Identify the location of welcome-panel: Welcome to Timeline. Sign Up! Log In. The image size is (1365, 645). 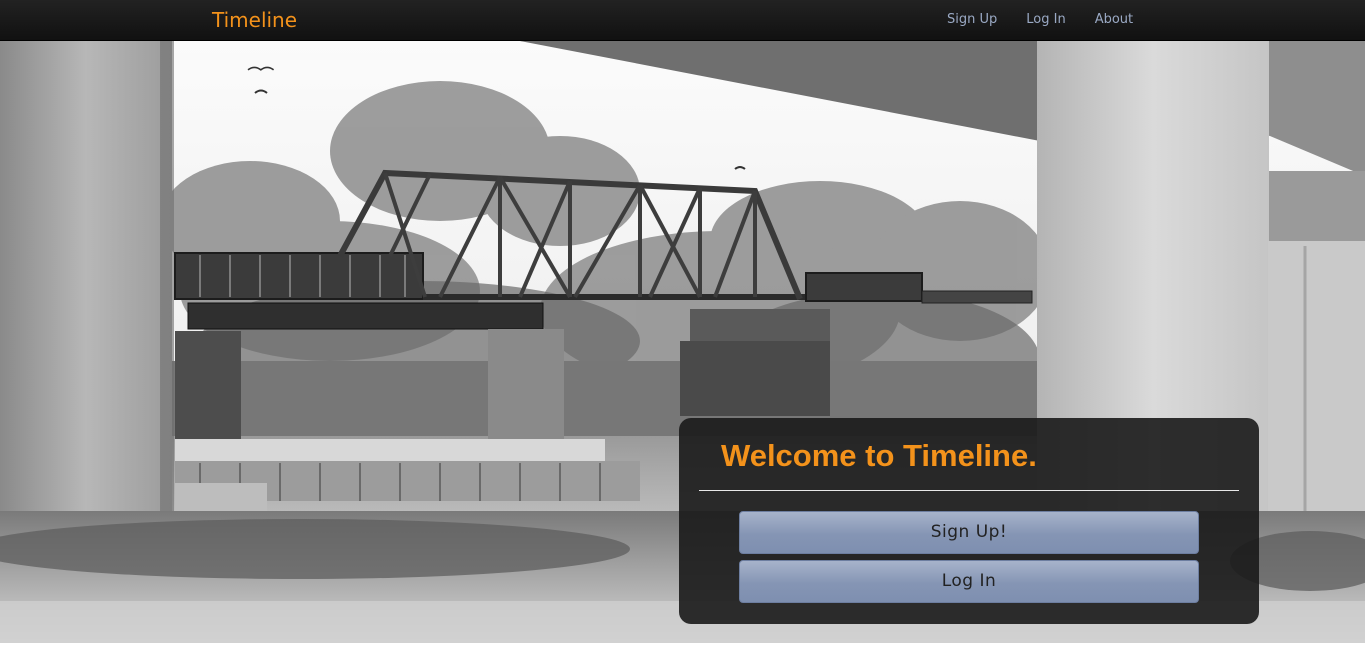
(969, 521).